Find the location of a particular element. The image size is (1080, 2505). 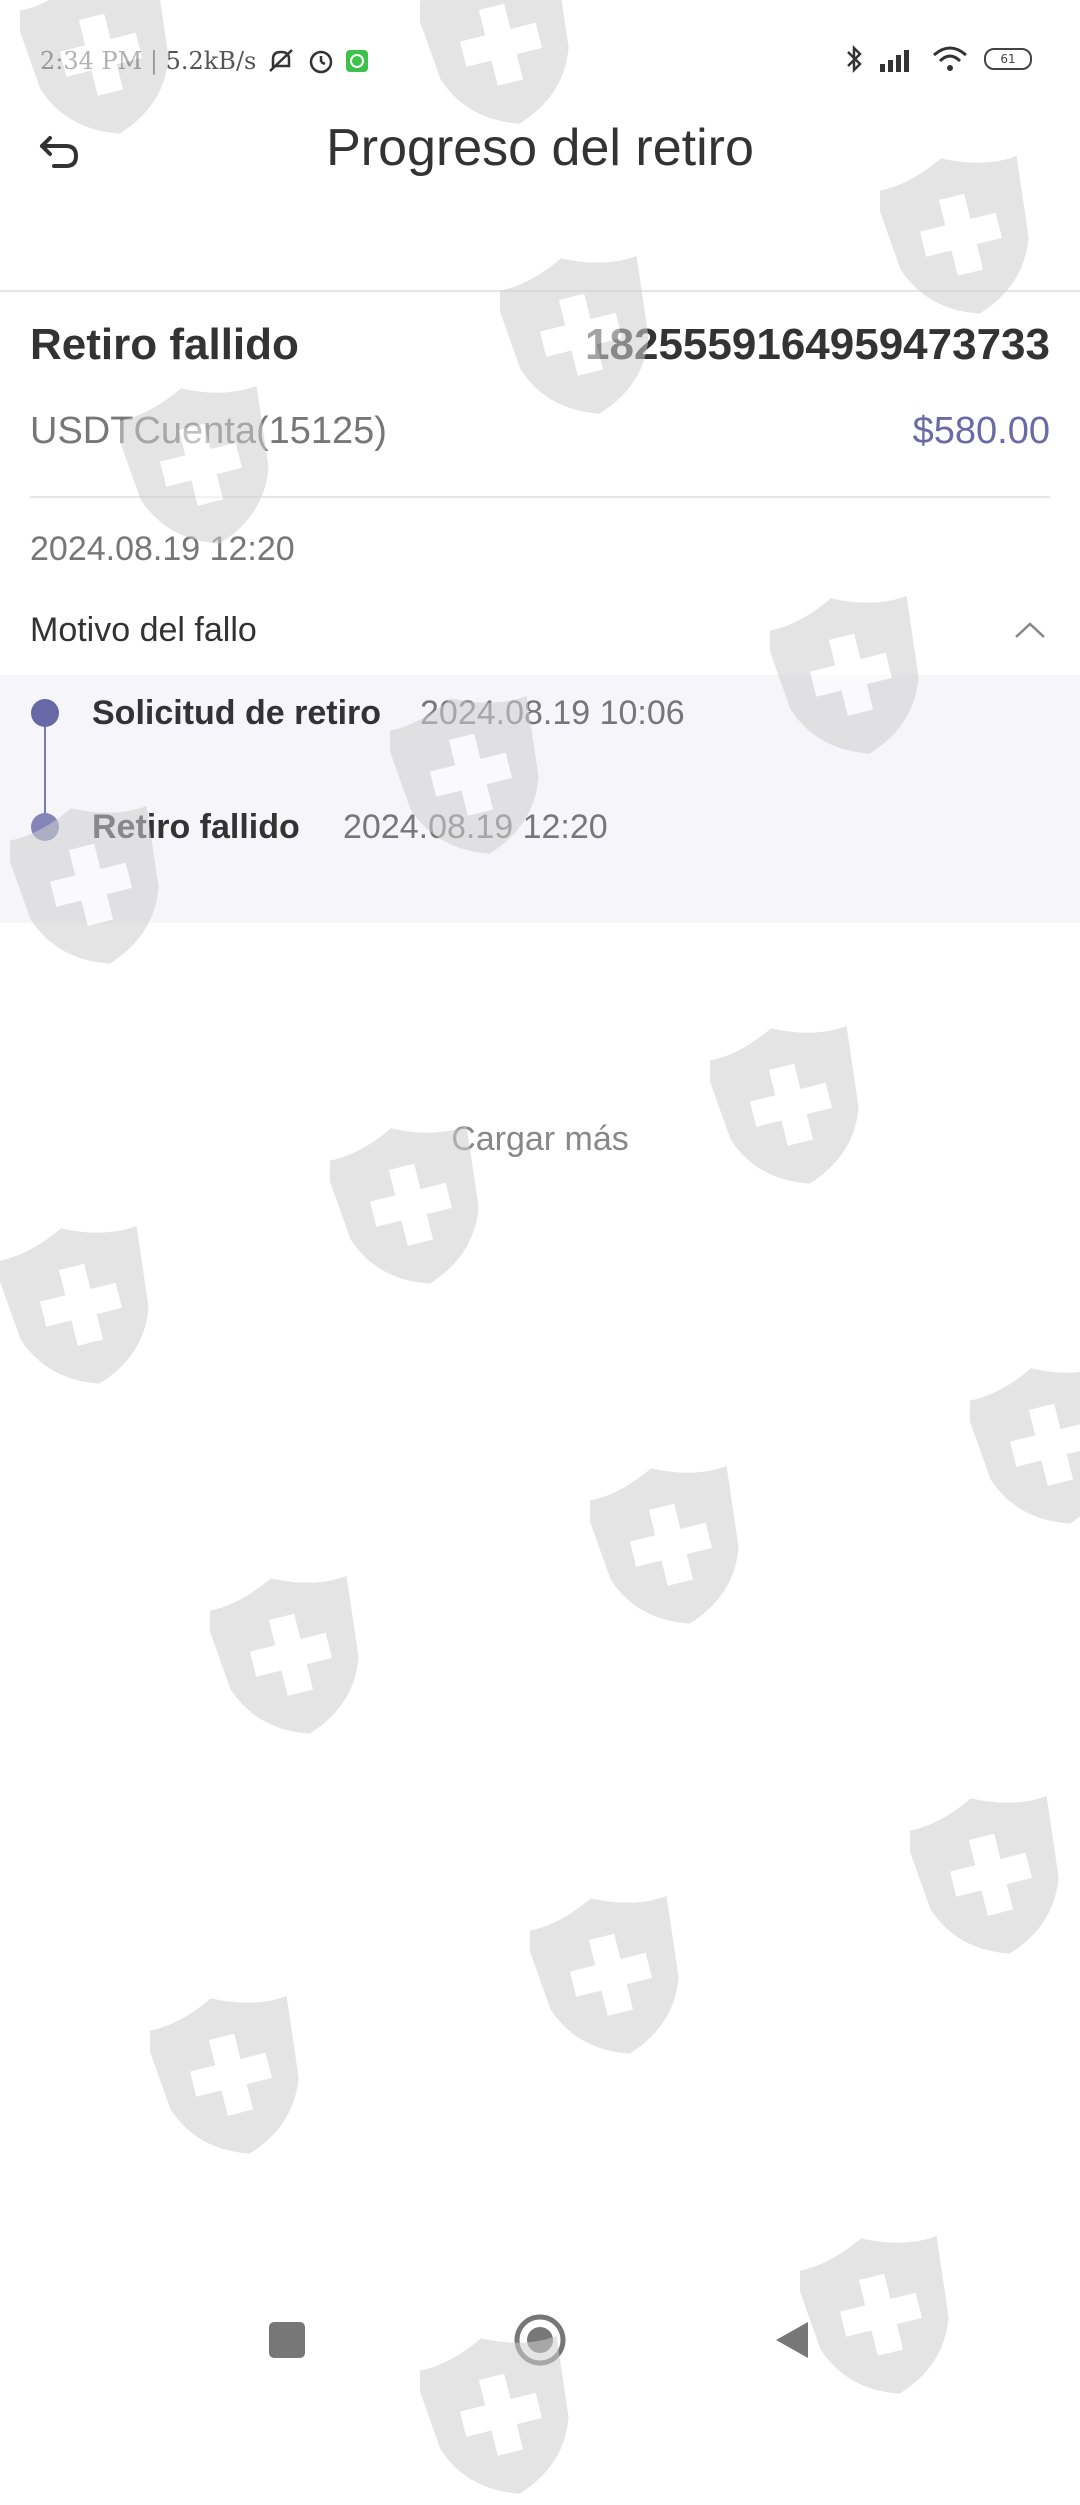

battery-icon: 61 is located at coordinates (1008, 59).